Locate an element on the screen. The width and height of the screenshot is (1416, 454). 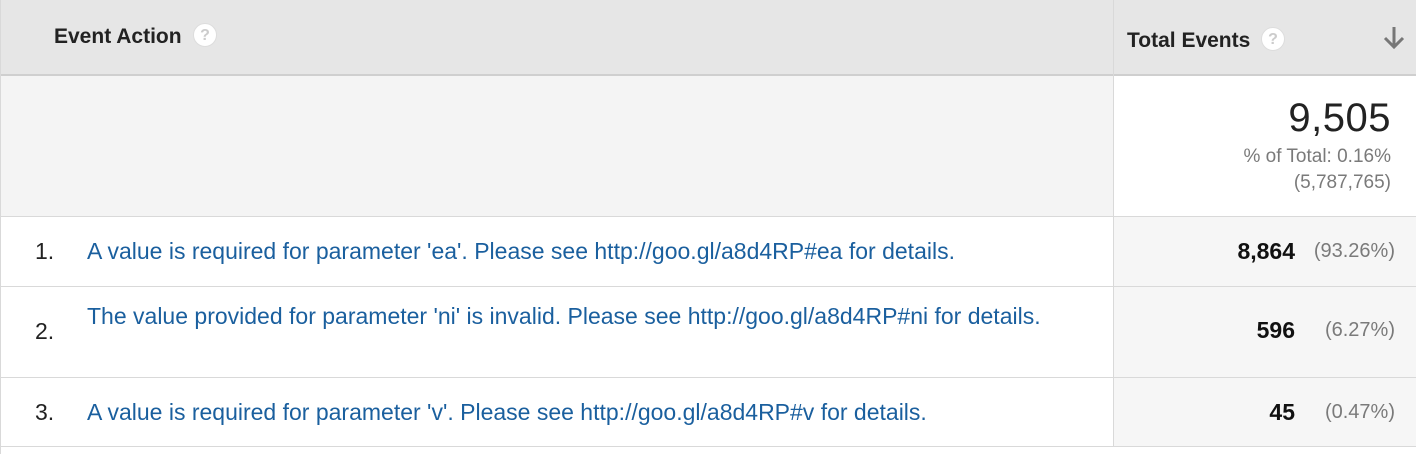
column-divider is located at coordinates (1113, 223).